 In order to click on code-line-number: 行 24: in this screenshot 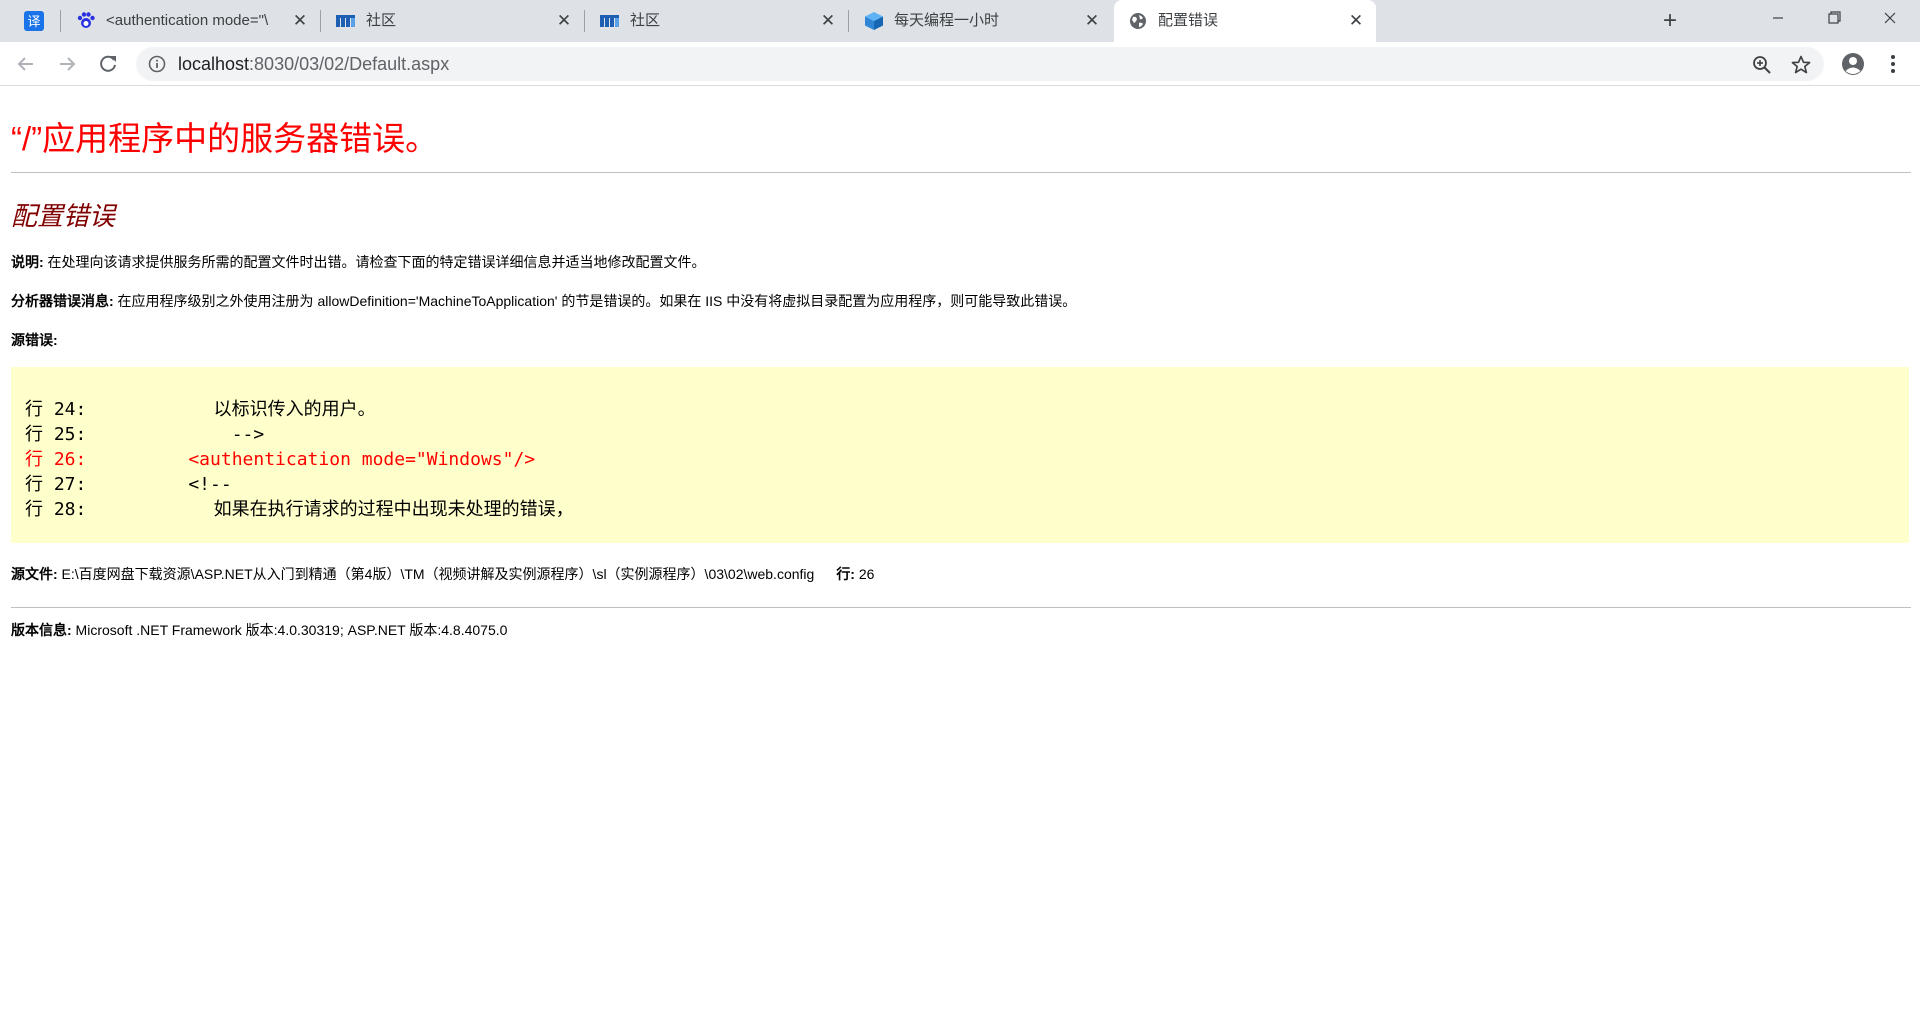, I will do `click(85, 409)`.